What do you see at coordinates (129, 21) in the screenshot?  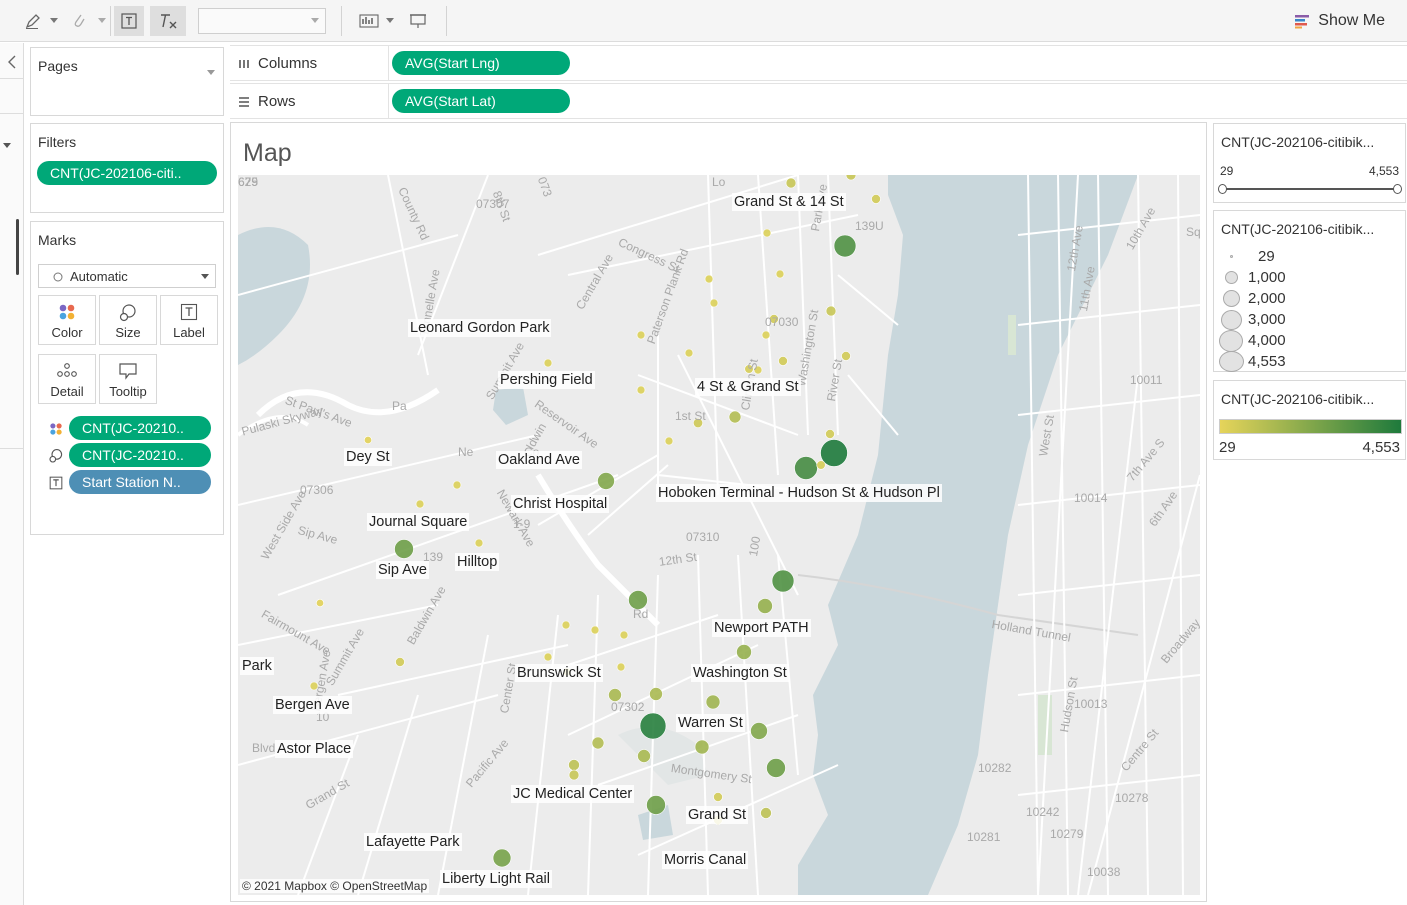 I see `text-icon` at bounding box center [129, 21].